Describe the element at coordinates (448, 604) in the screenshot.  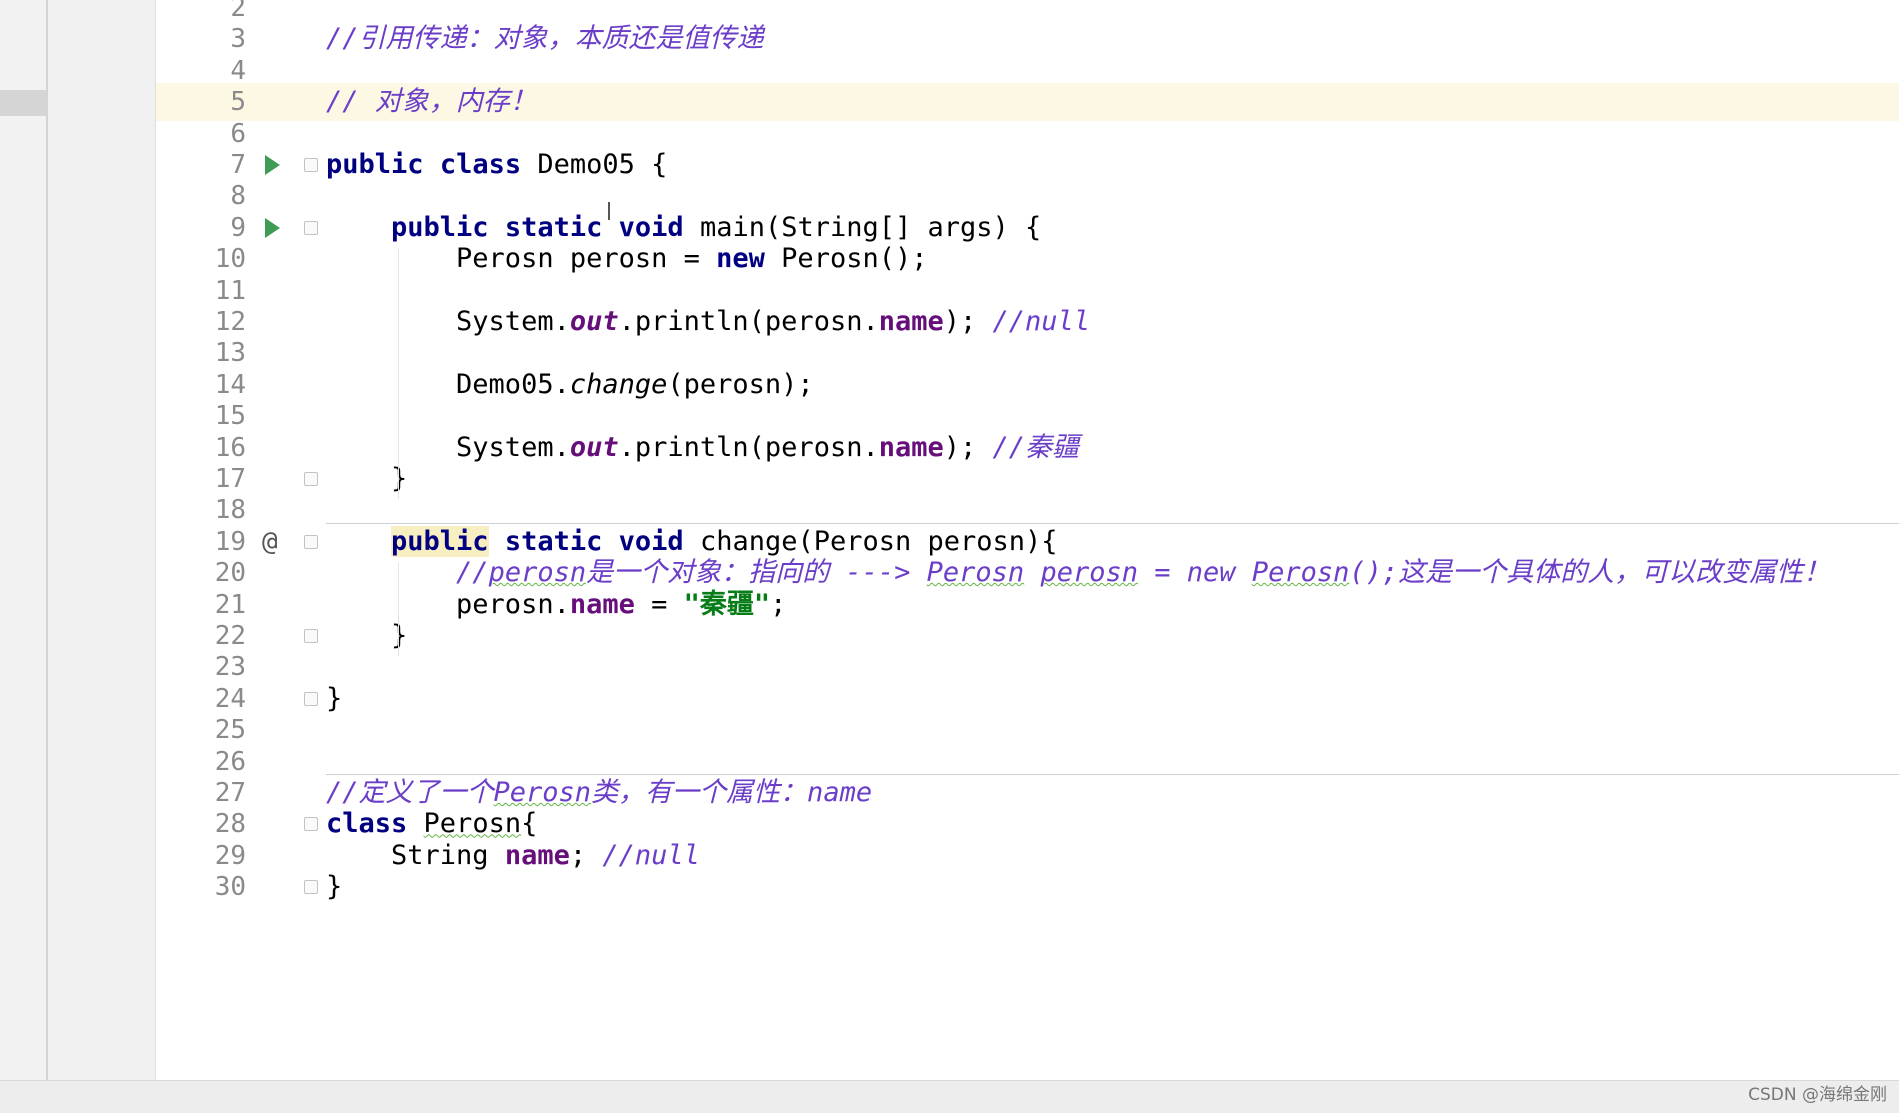
I see `code-token: perosn.` at that location.